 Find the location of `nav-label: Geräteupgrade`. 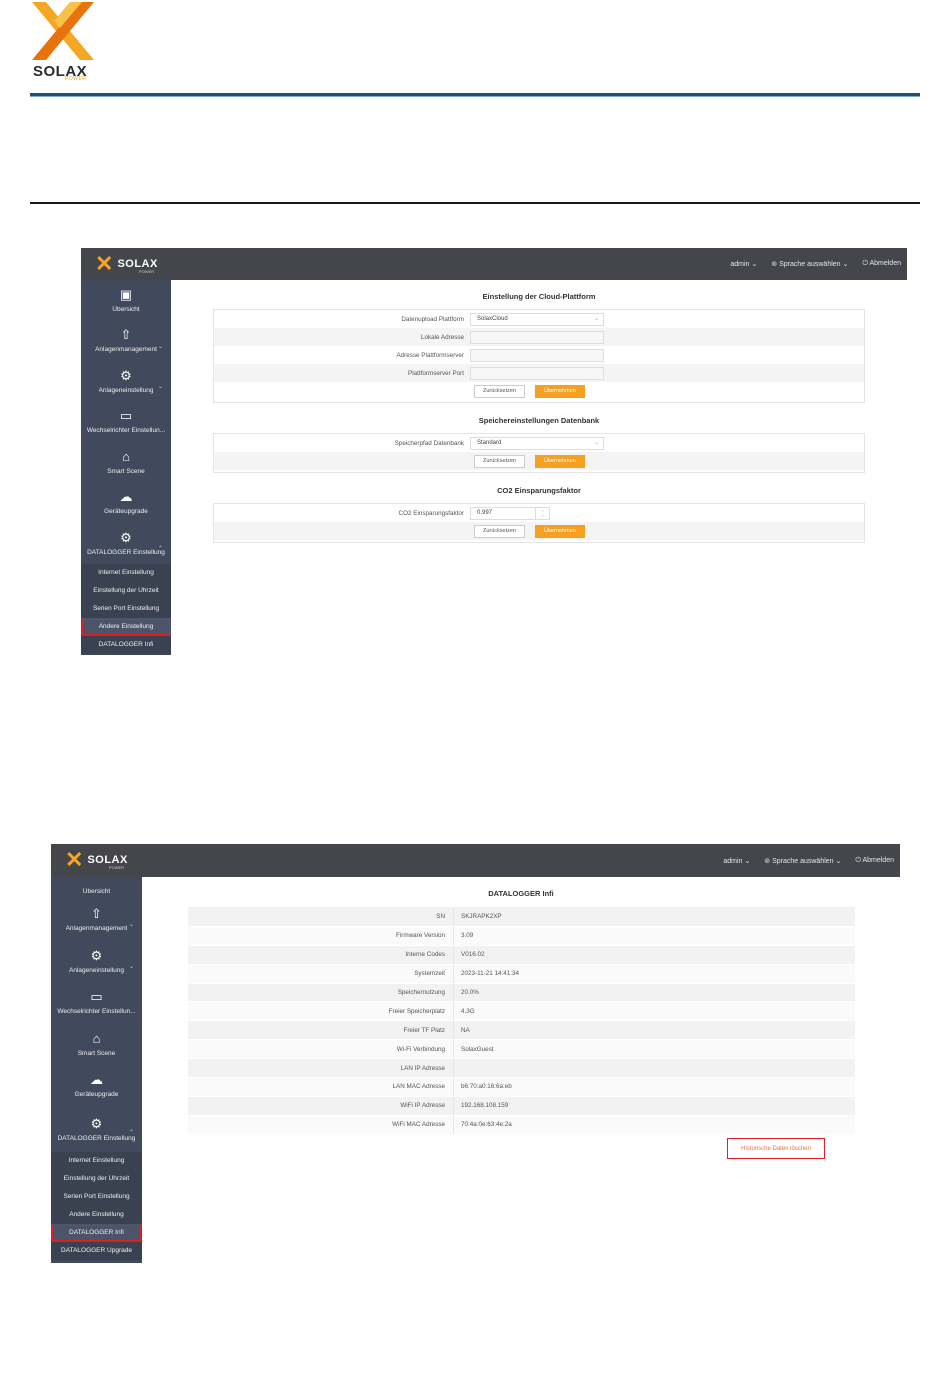

nav-label: Geräteupgrade is located at coordinates (126, 512).